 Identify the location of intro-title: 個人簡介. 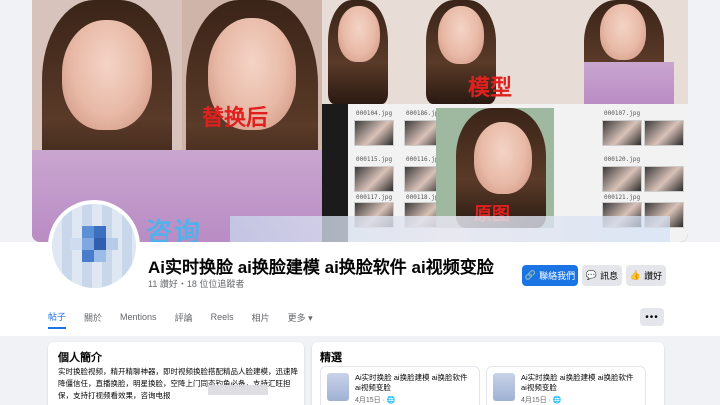
(80, 358).